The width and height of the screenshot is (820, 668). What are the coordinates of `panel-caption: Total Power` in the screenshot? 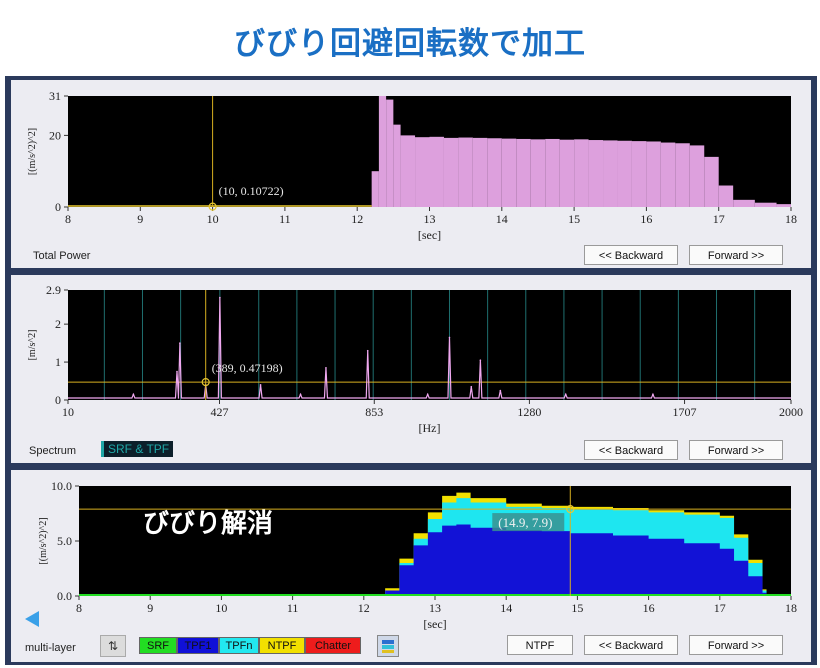 It's located at (62, 256).